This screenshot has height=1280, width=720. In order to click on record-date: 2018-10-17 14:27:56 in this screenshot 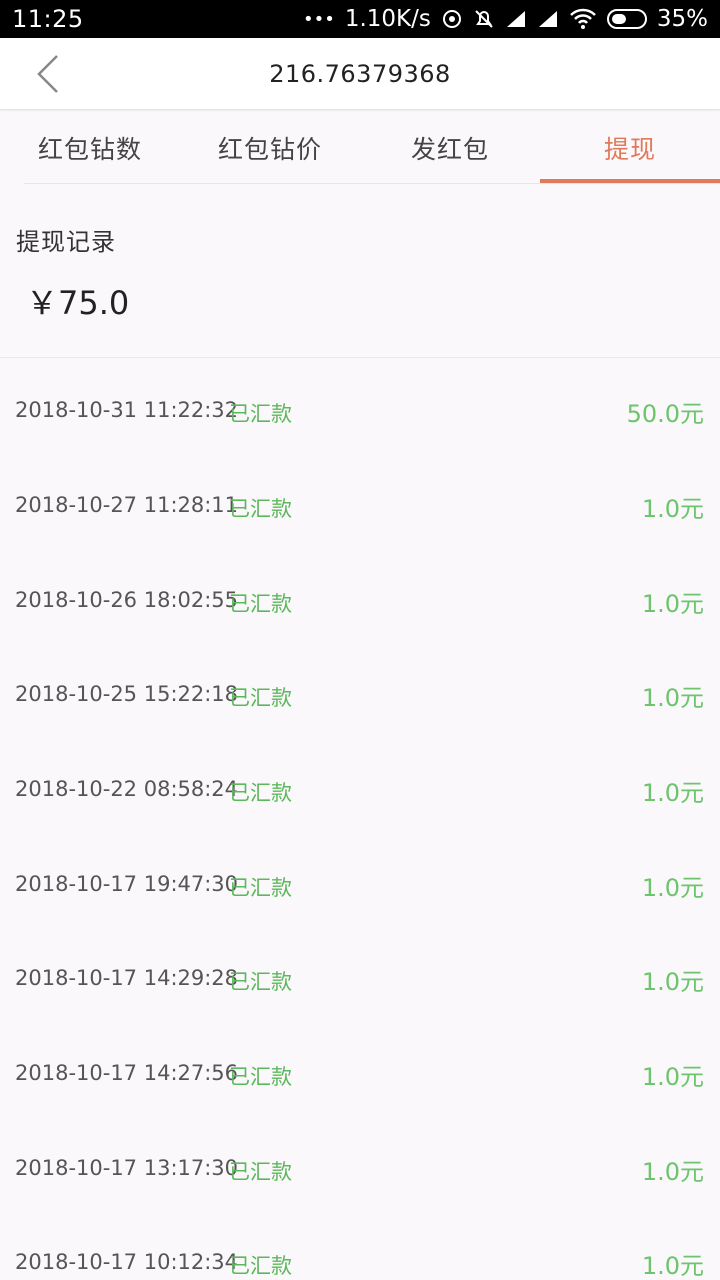, I will do `click(127, 1073)`.